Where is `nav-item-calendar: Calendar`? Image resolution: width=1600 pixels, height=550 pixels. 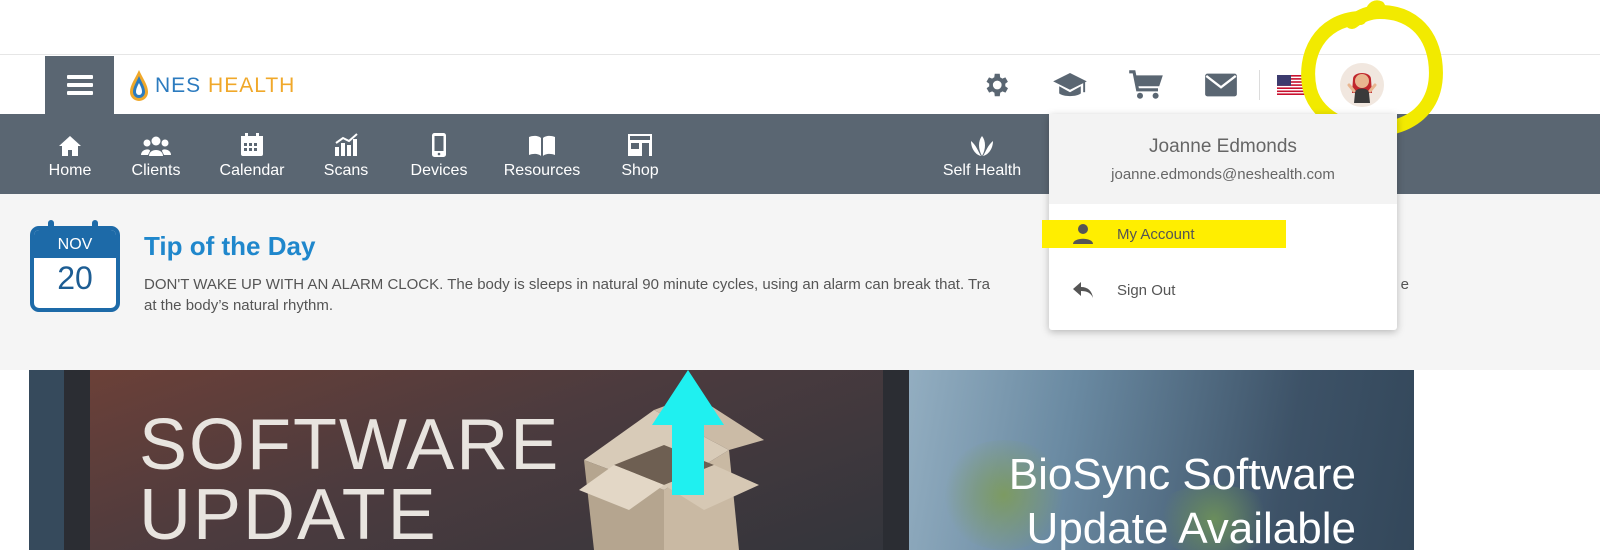
nav-item-calendar: Calendar is located at coordinates (252, 154).